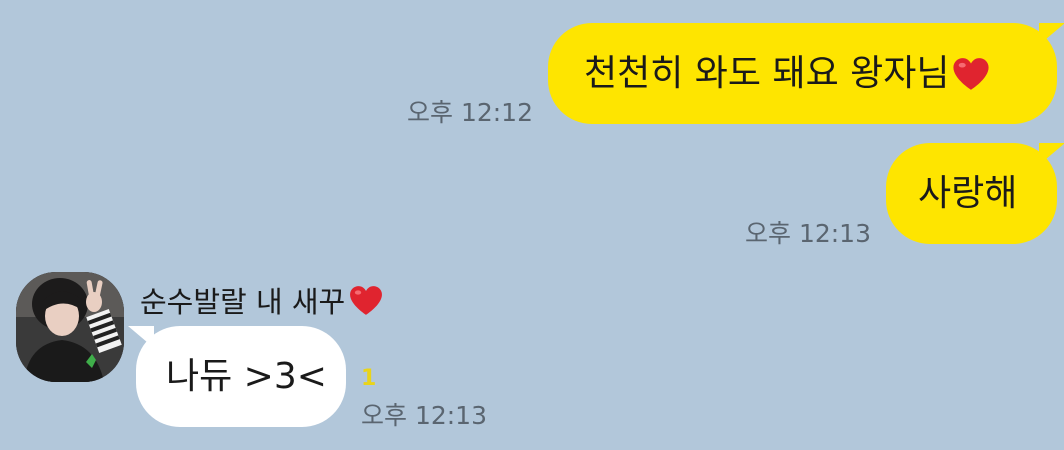 Image resolution: width=1064 pixels, height=450 pixels. I want to click on unread-count-badge: 1, so click(369, 378).